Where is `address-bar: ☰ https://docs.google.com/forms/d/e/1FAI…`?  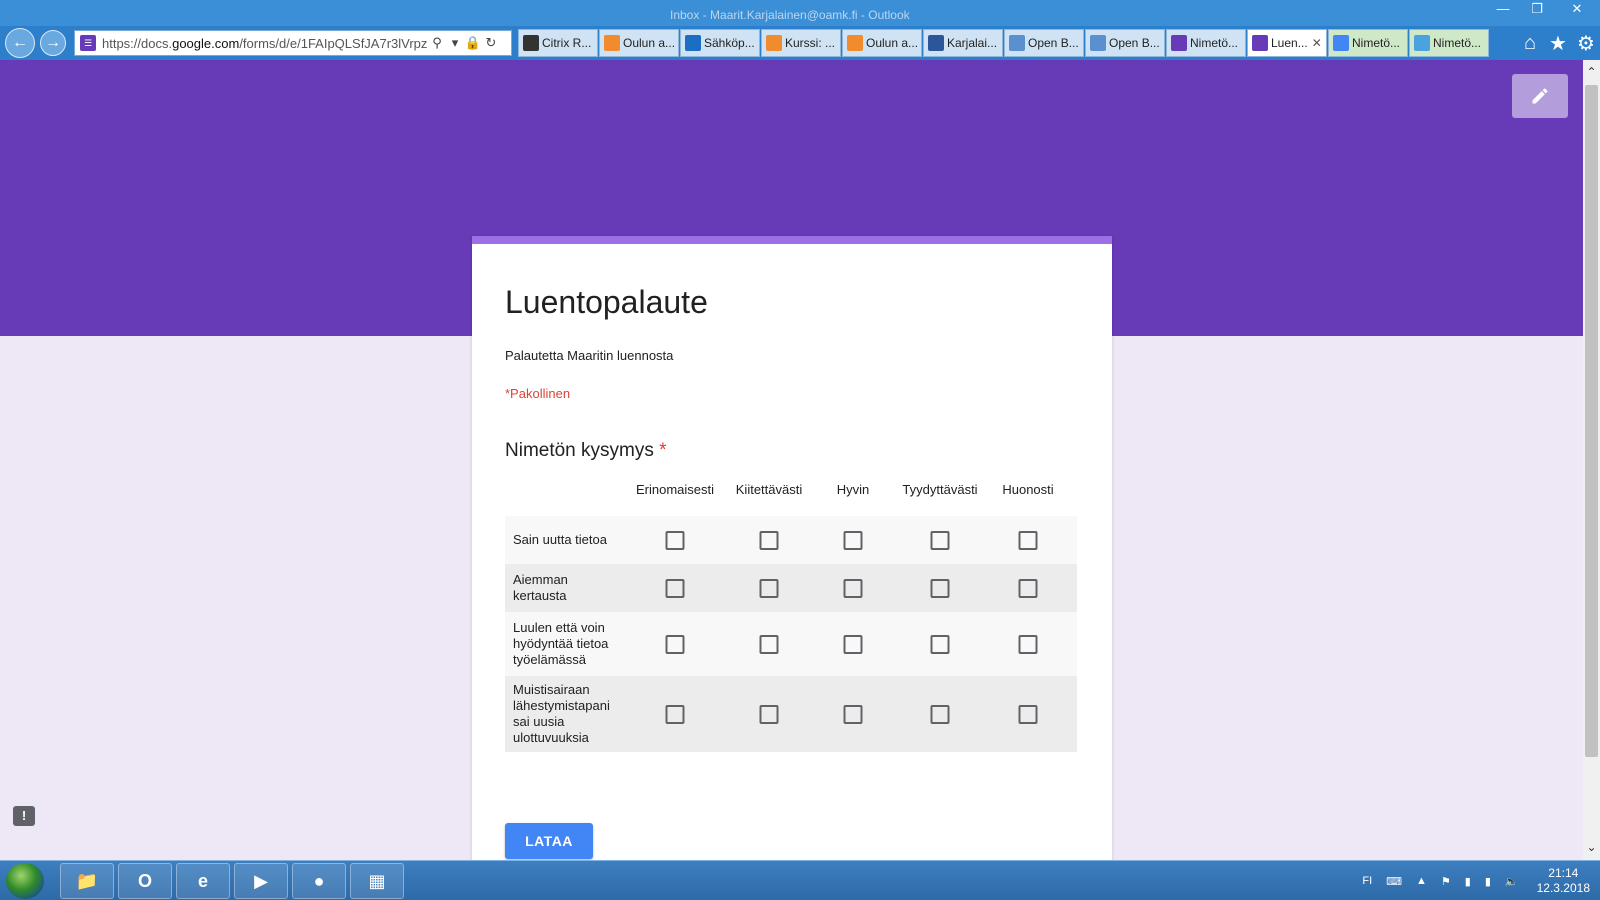 address-bar: ☰ https://docs.google.com/forms/d/e/1FAI… is located at coordinates (293, 43).